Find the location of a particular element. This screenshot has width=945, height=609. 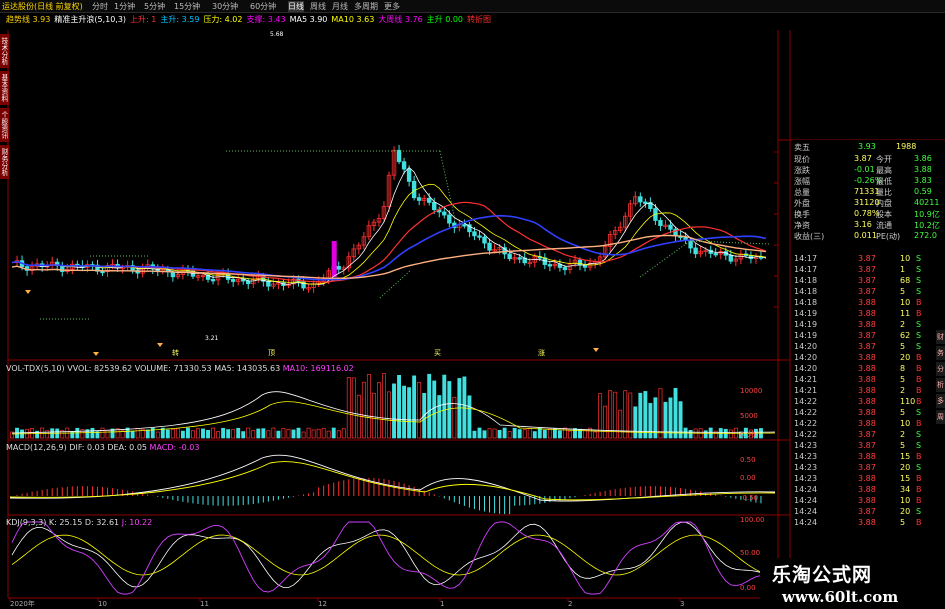

quote-stat-row: 外盘 31120 内盘 40211 is located at coordinates (866, 203).